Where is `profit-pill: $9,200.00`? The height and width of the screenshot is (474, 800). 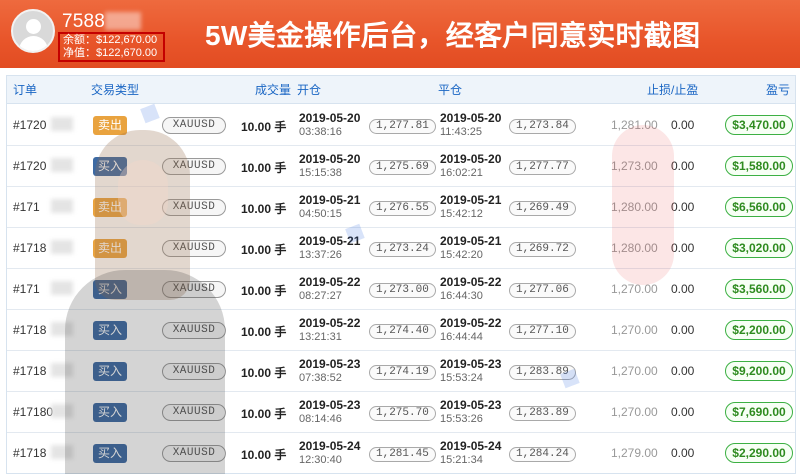 profit-pill: $9,200.00 is located at coordinates (759, 371).